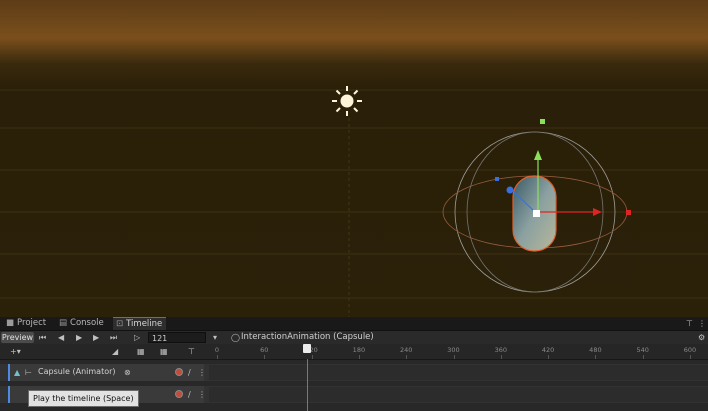  Describe the element at coordinates (264, 350) in the screenshot. I see `ruler-tick-label: 60` at that location.